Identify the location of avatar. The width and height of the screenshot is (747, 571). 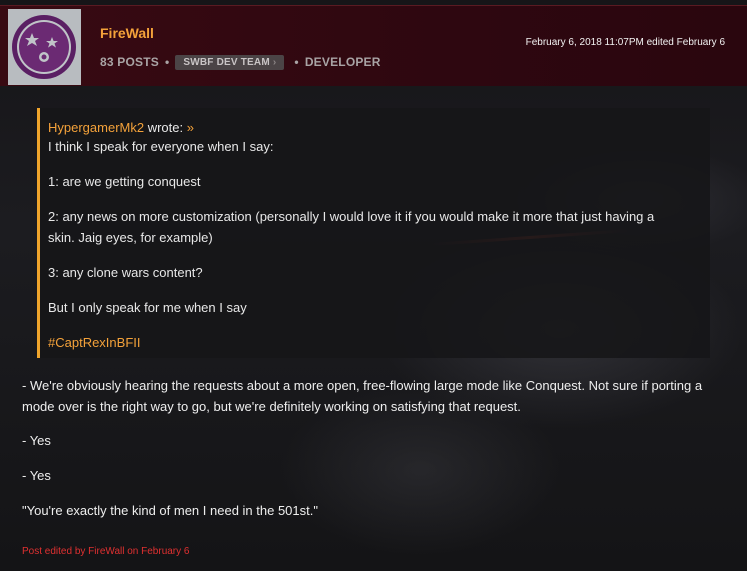
(44, 47).